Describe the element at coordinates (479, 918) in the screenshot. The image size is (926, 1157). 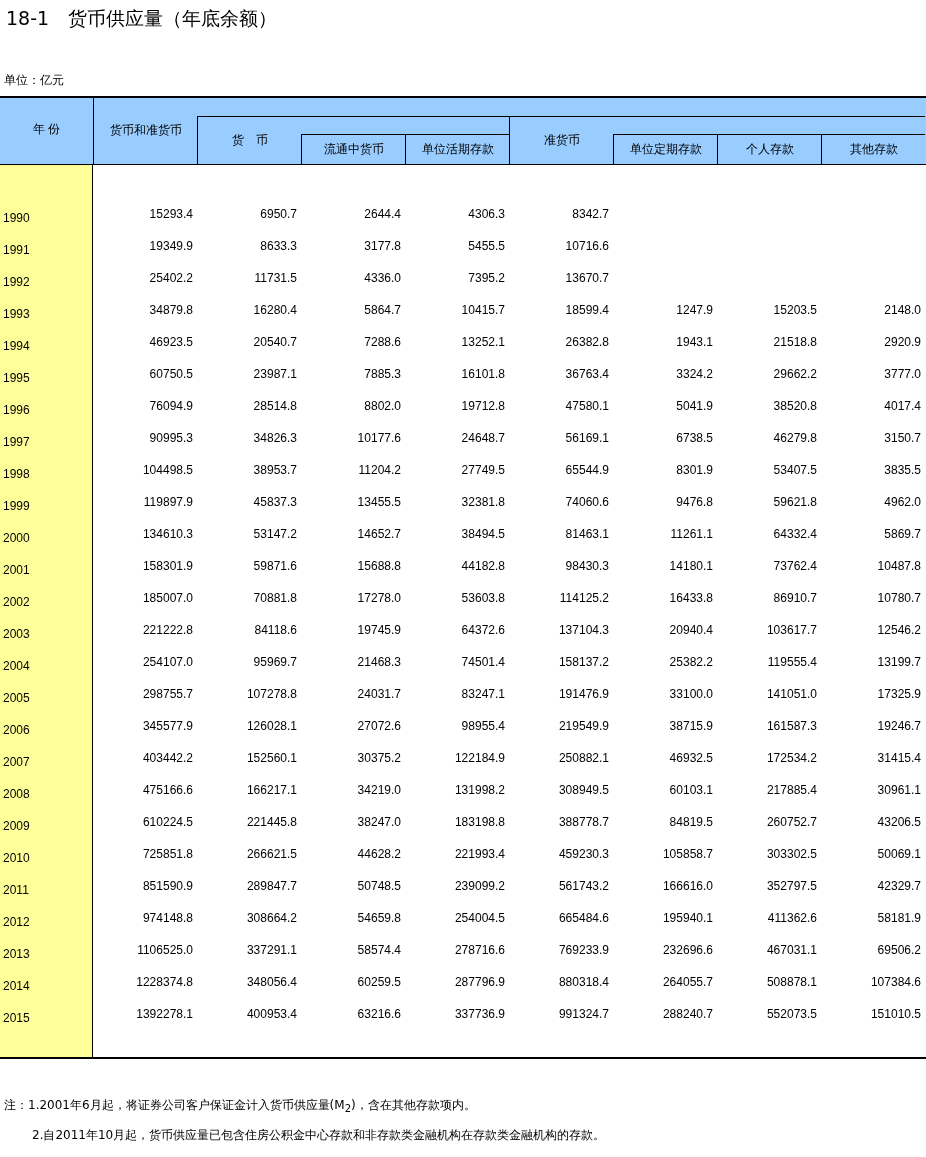
I see `table-cell: 254004.5` at that location.